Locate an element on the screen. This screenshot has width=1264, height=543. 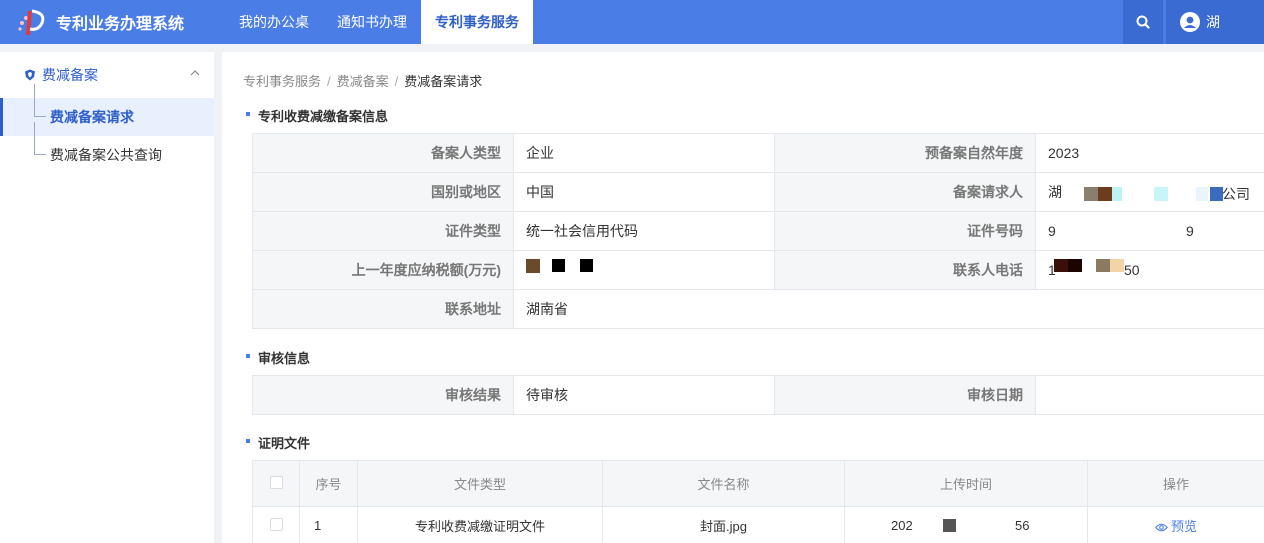
main-nav: 我的办公桌 通知书办理 专利事务服务 is located at coordinates (379, 22).